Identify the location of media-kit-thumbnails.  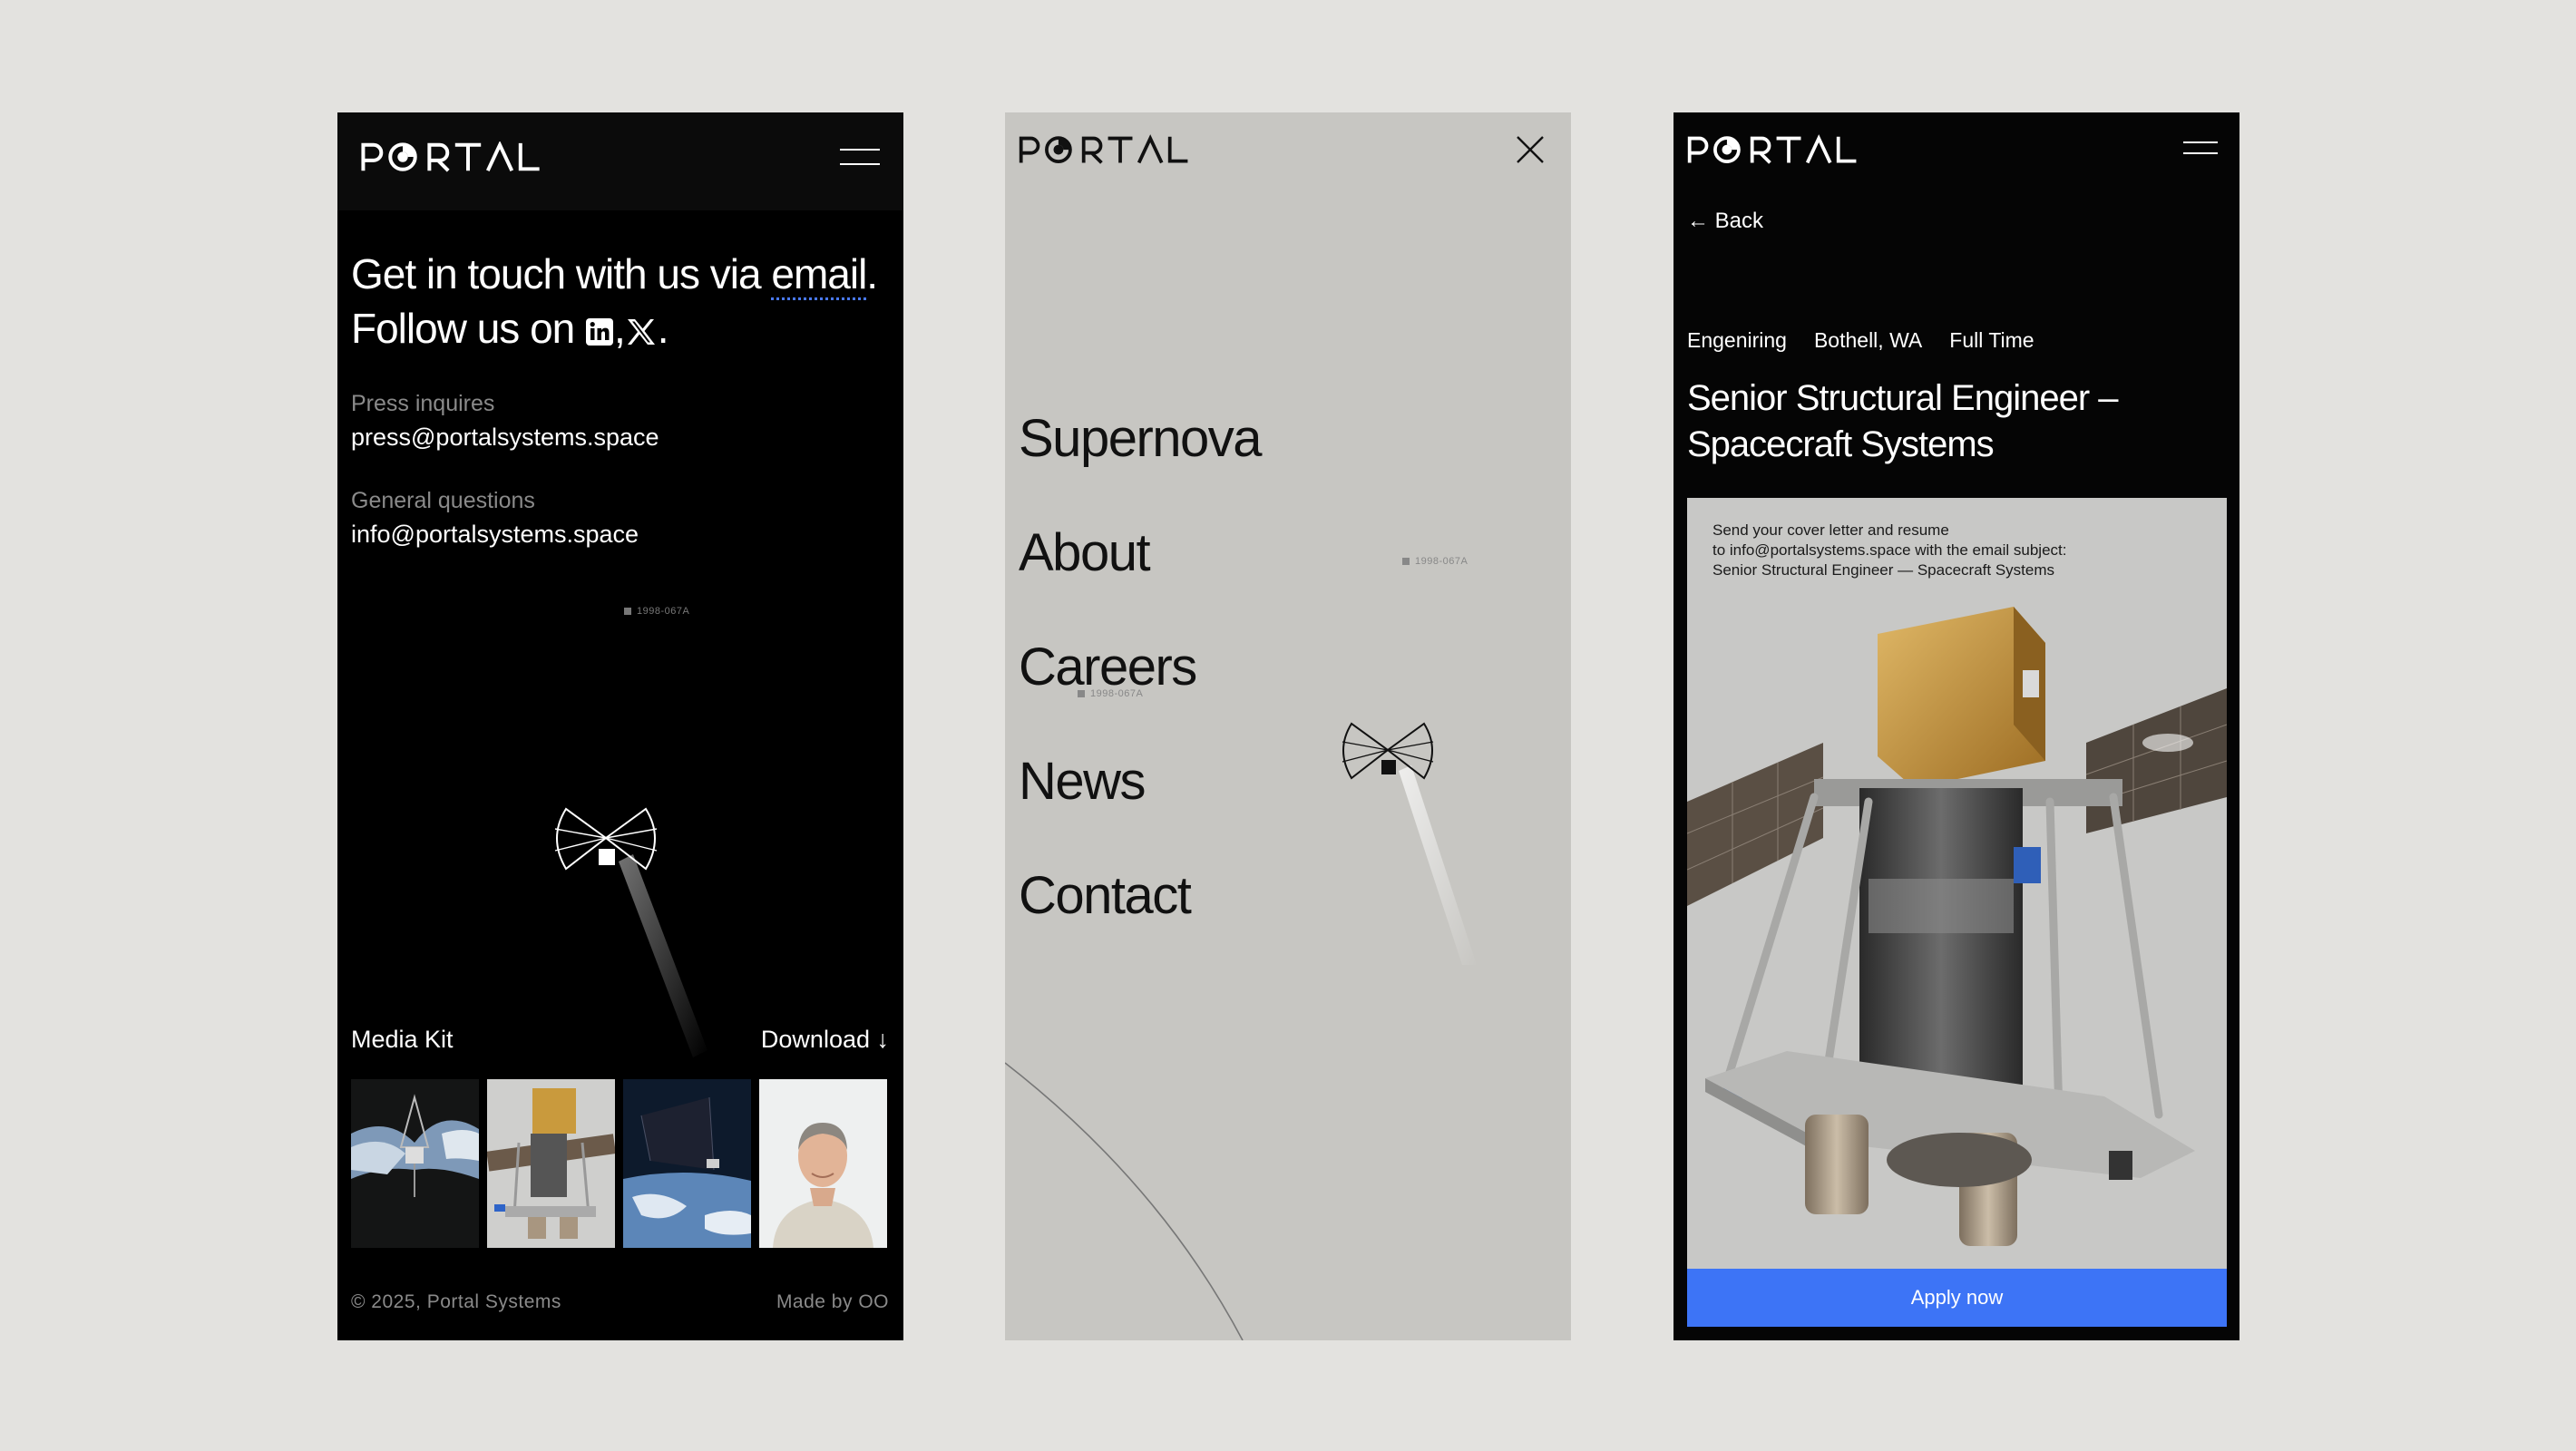
(619, 1164).